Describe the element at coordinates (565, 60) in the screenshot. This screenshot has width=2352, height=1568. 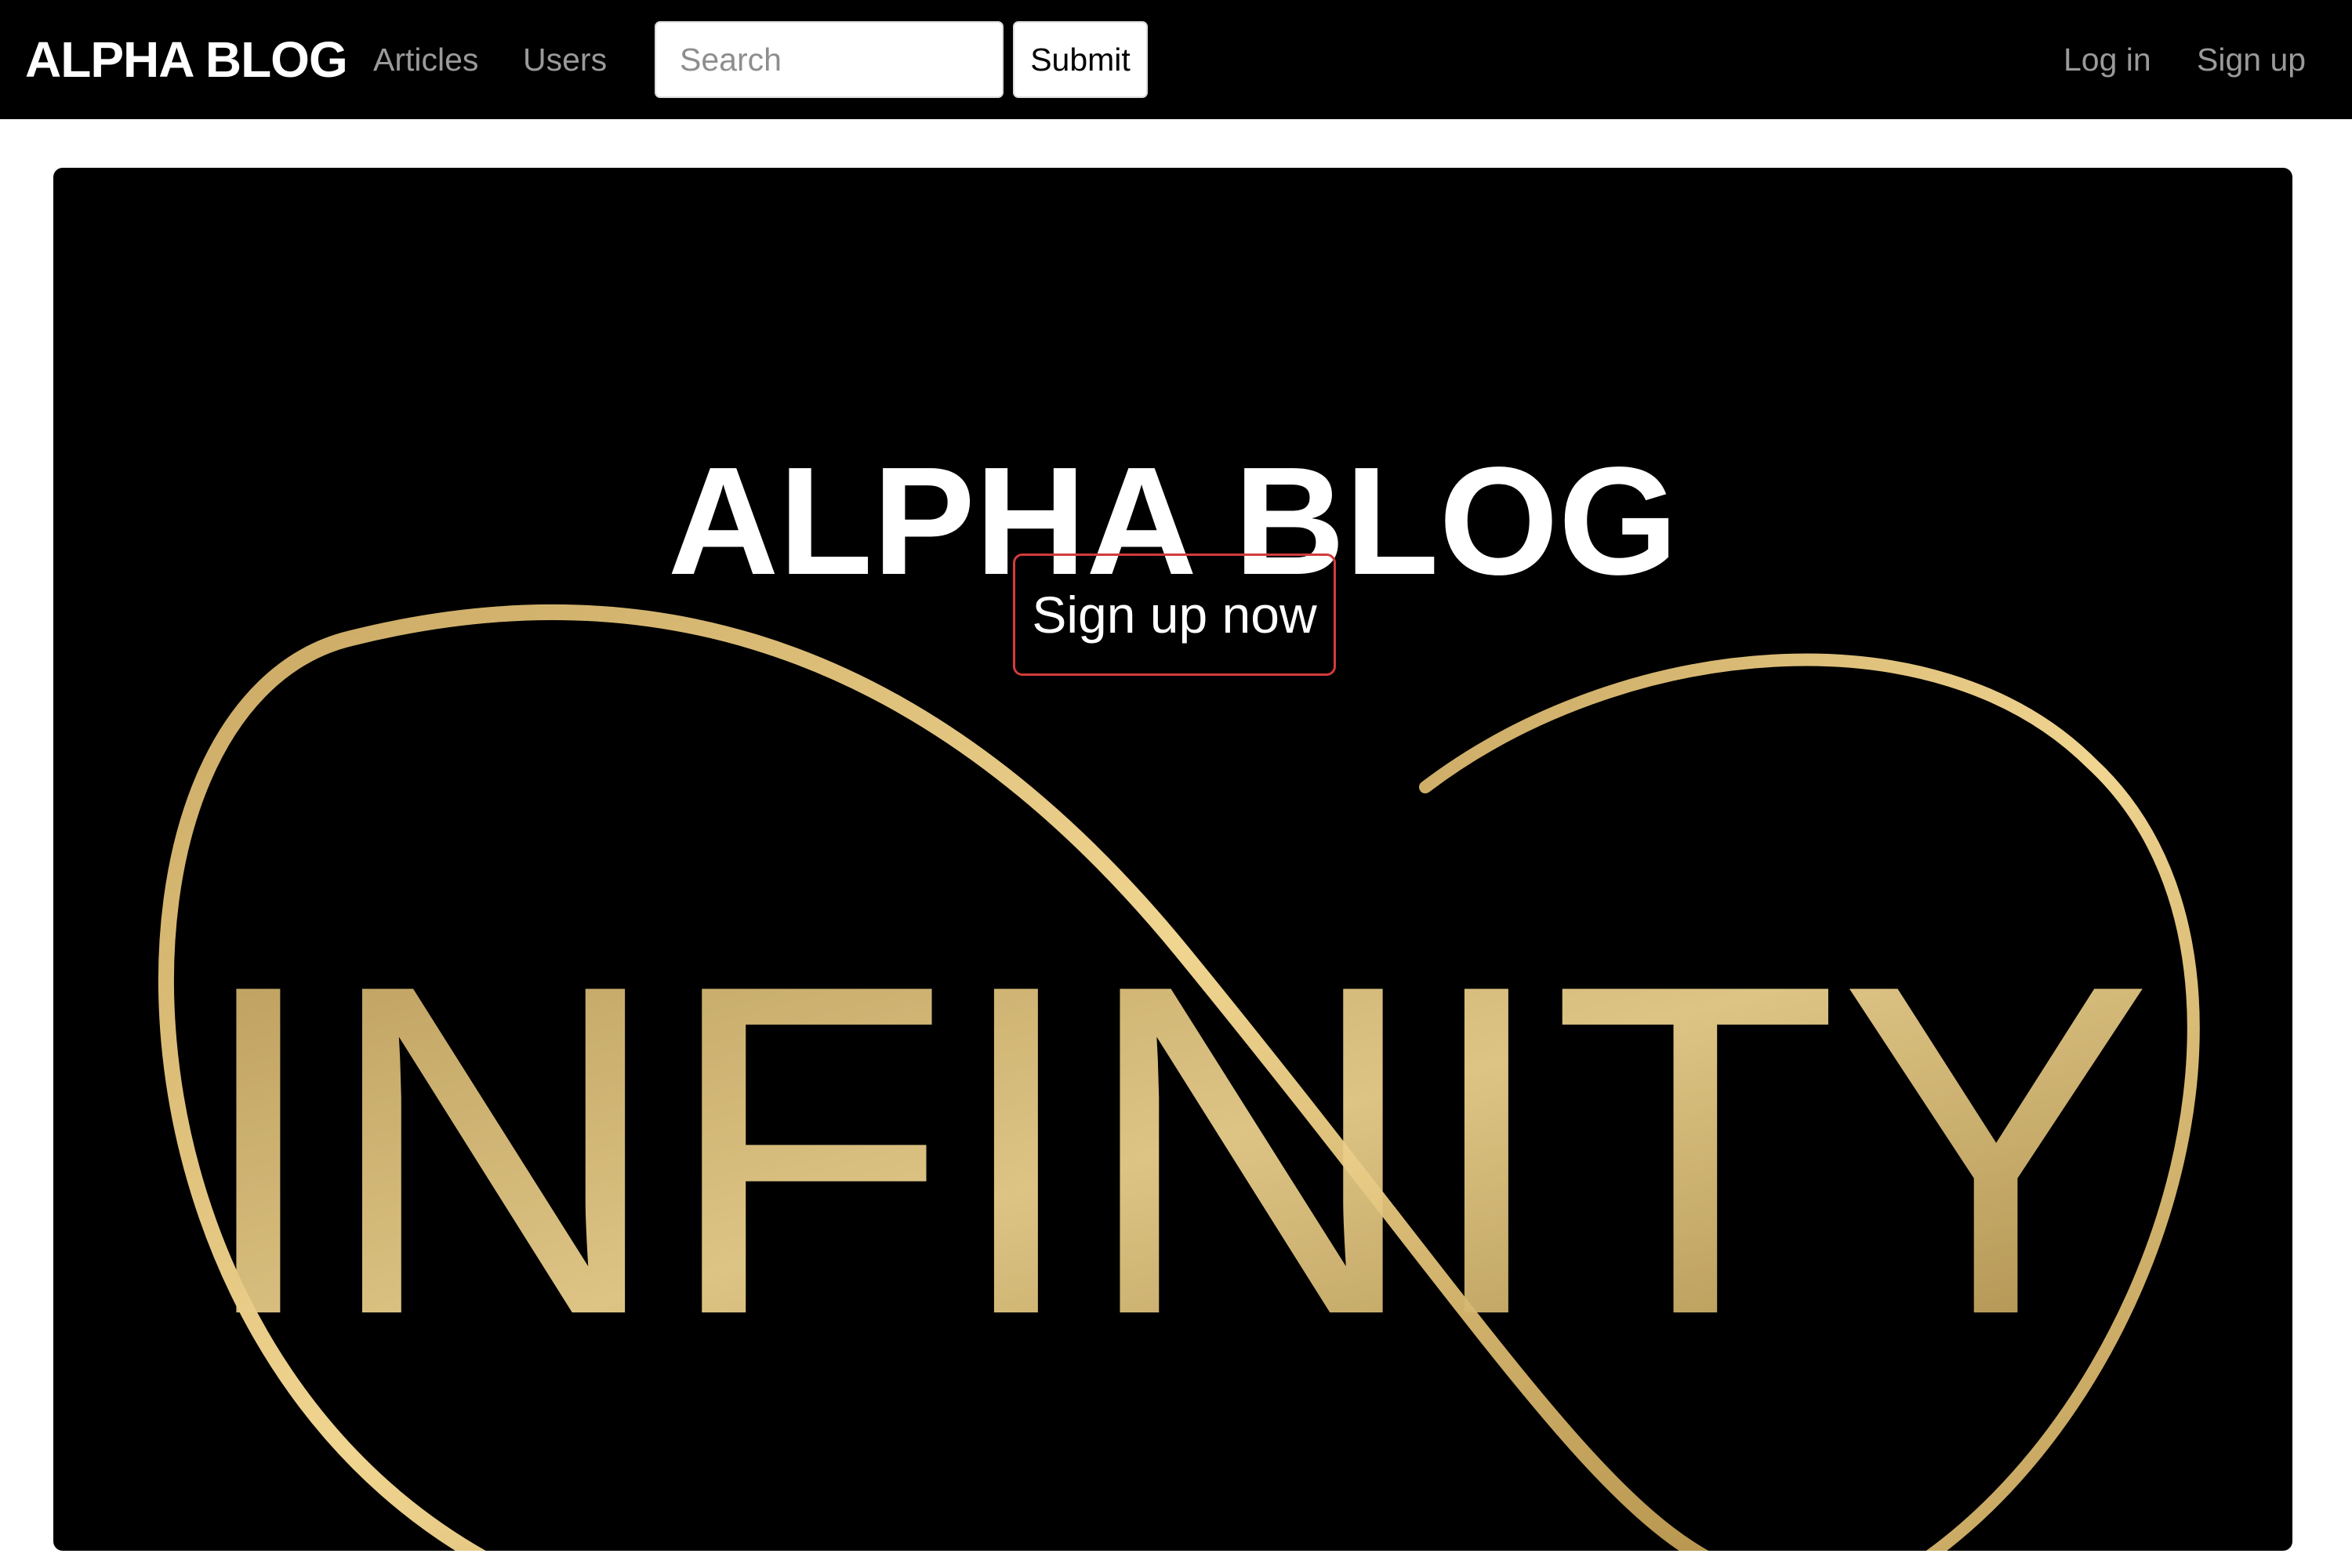
I see `nav-link-users: Users` at that location.